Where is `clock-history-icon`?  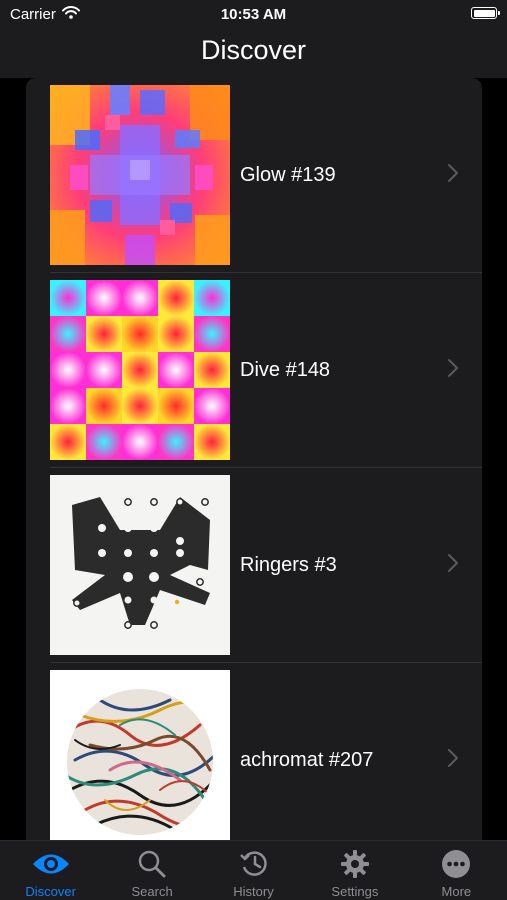 clock-history-icon is located at coordinates (253, 863).